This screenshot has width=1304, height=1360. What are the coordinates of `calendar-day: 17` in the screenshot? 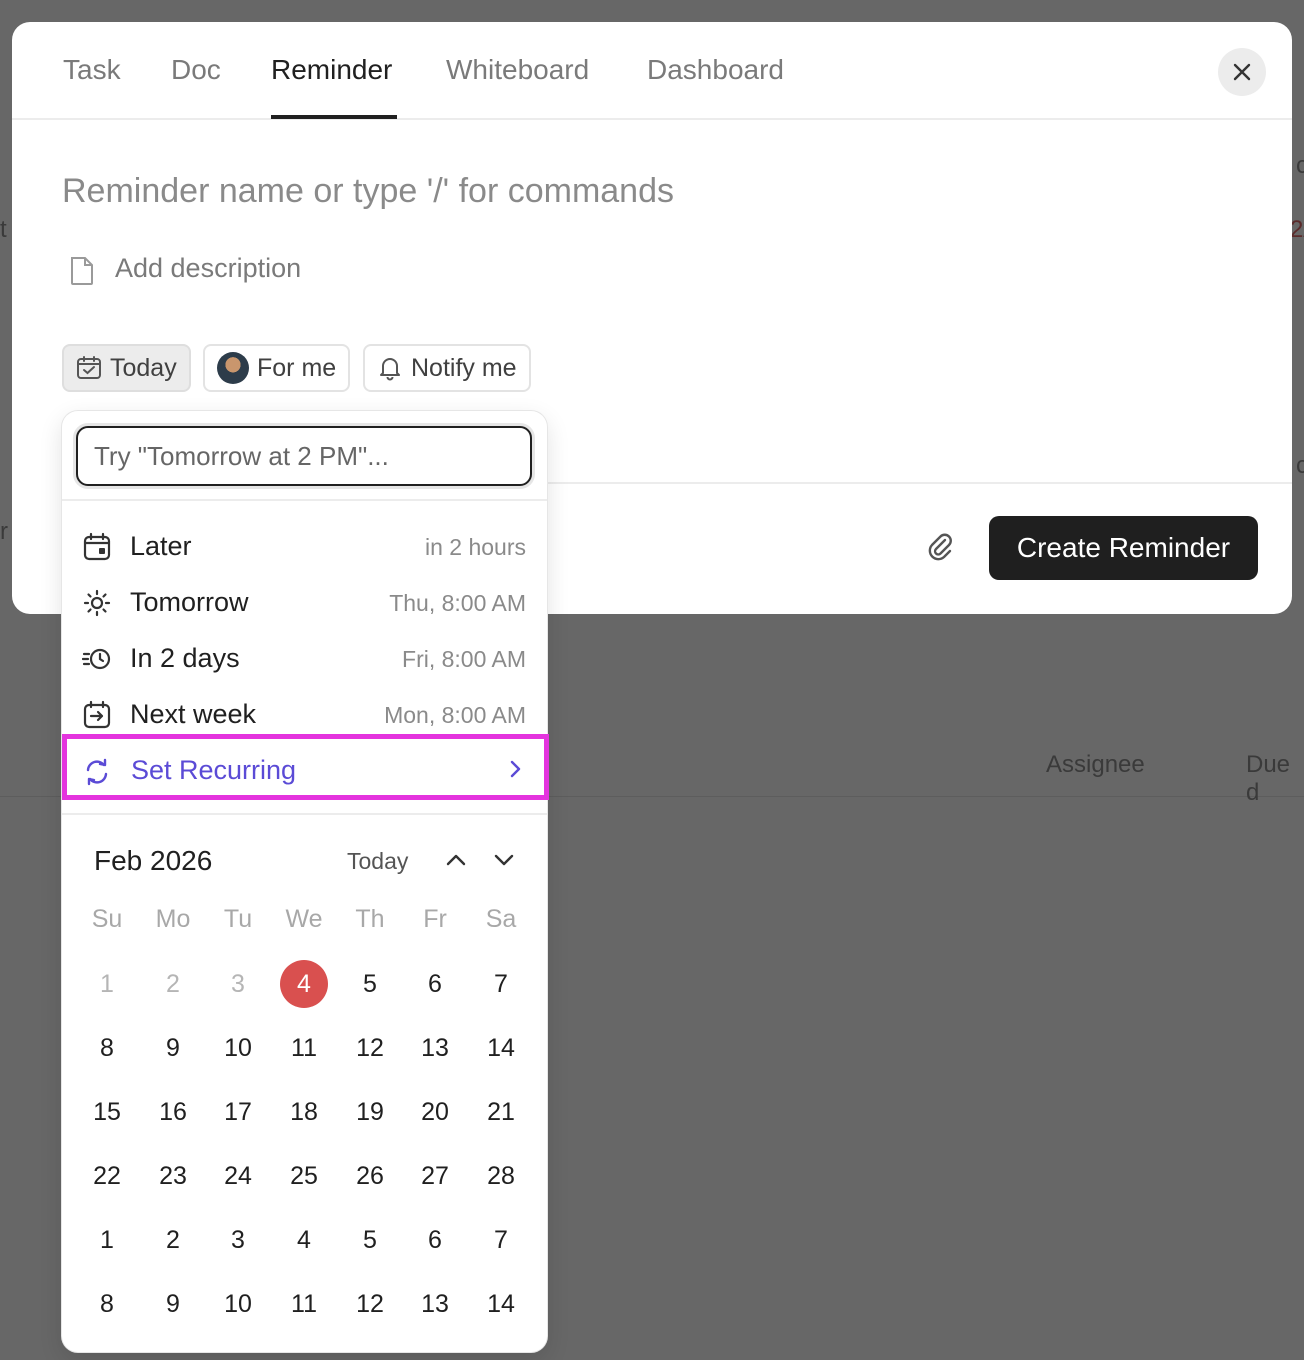 It's located at (238, 1112).